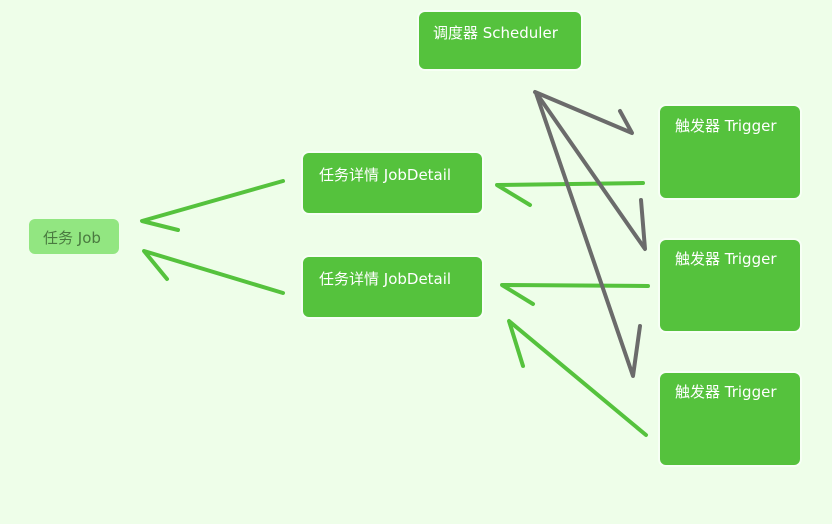 This screenshot has height=524, width=832. Describe the element at coordinates (726, 259) in the screenshot. I see `trigger-label-2: 触发器 Trigger` at that location.